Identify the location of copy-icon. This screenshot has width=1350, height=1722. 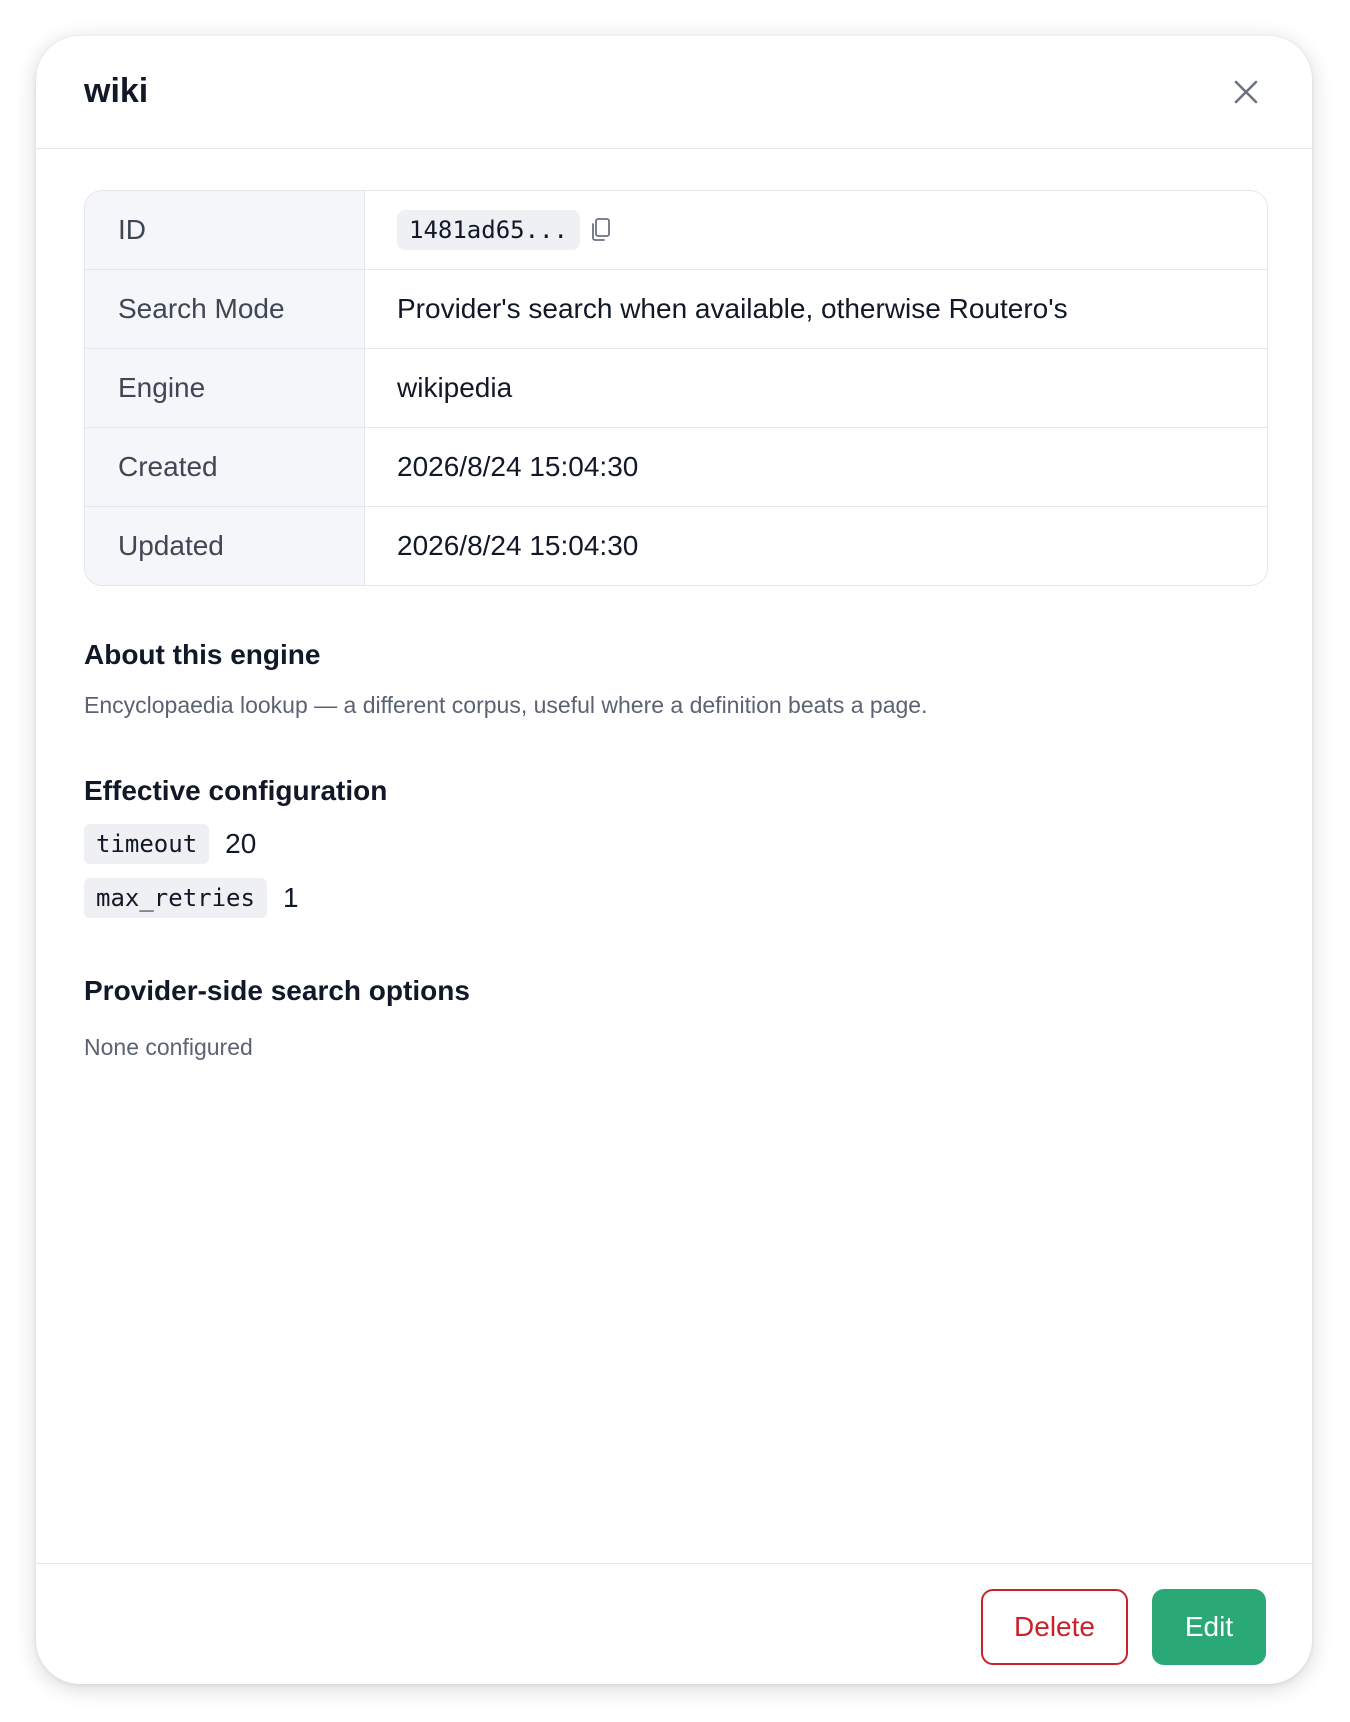
(601, 229).